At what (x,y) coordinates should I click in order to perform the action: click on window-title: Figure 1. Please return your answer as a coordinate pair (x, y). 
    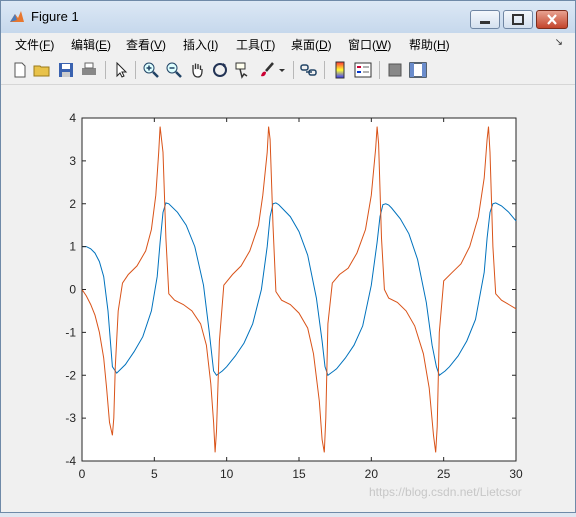
    Looking at the image, I should click on (55, 16).